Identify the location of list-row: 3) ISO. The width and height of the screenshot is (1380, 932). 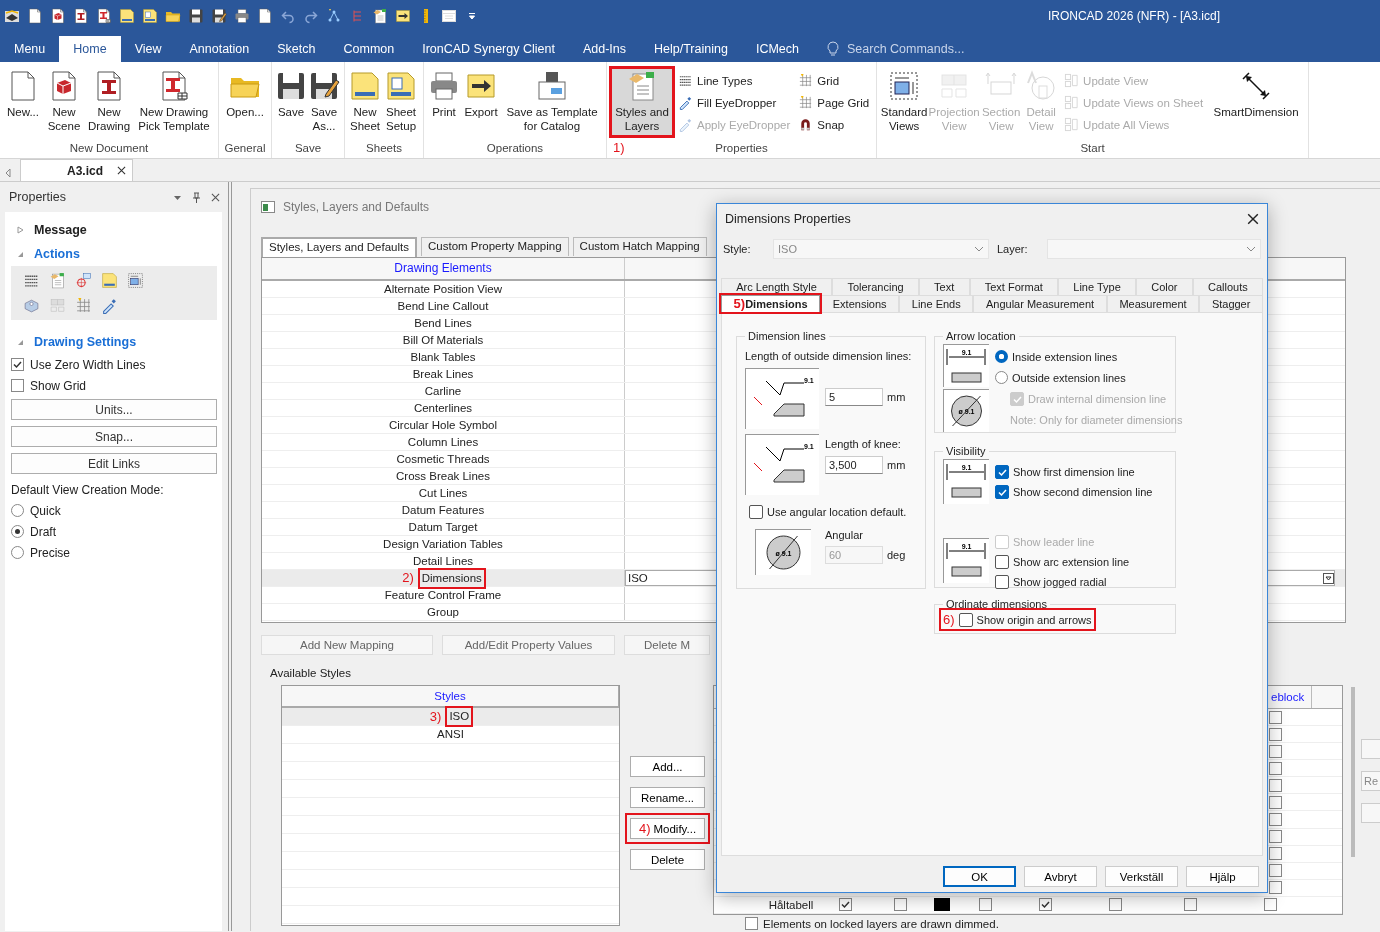
(450, 717).